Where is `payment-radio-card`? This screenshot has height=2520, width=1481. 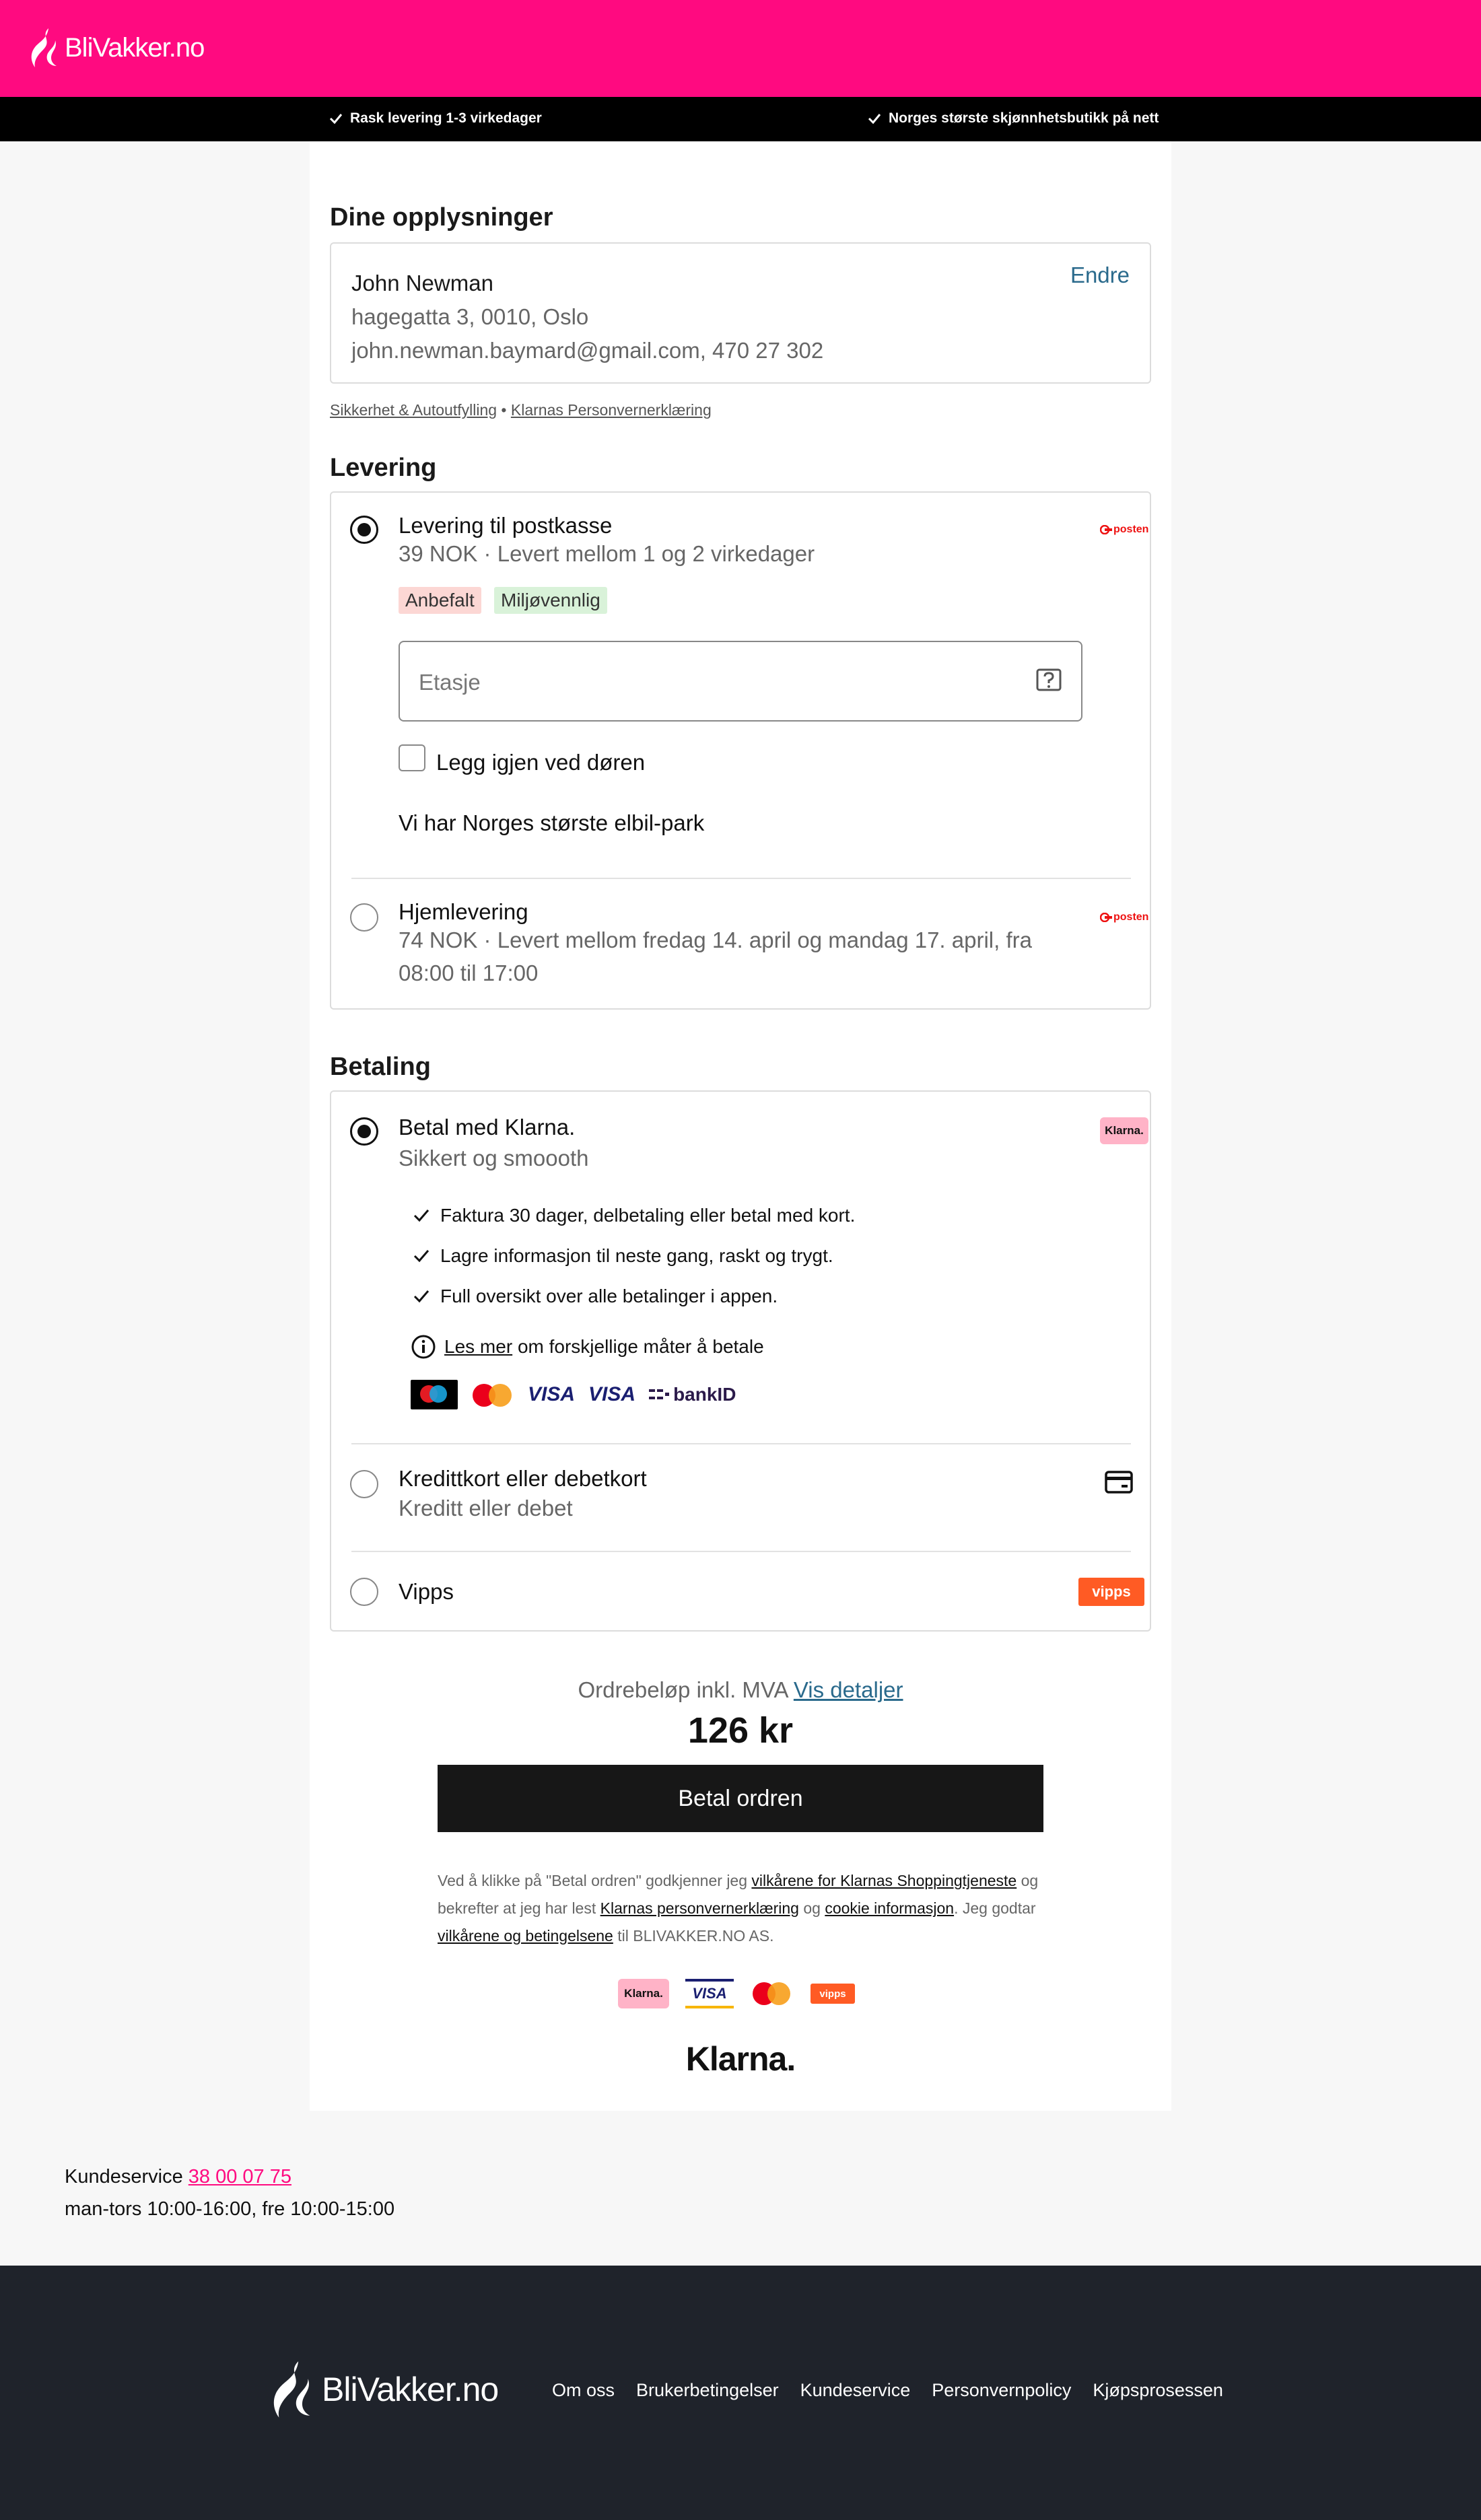 payment-radio-card is located at coordinates (364, 1484).